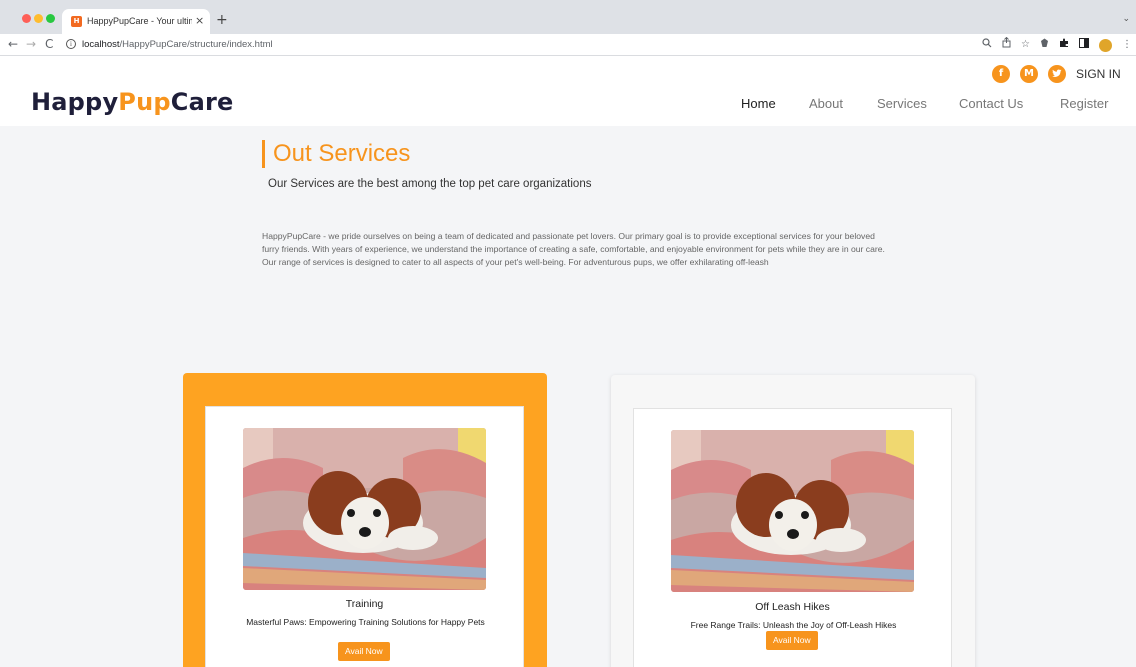 This screenshot has height=667, width=1136. I want to click on logo-happy: Happy, so click(75, 102).